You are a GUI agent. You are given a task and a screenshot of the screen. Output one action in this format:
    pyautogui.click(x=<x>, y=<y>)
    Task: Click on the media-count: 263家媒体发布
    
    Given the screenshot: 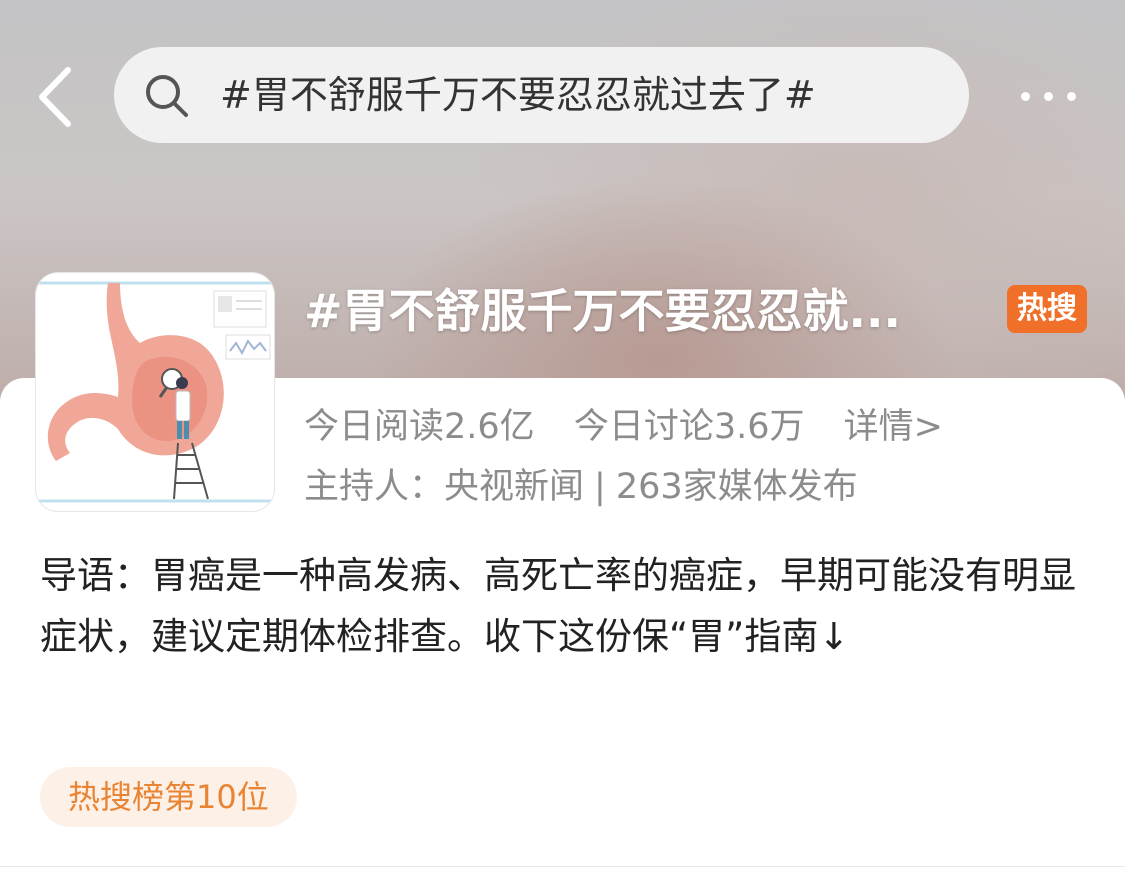 What is the action you would take?
    pyautogui.click(x=736, y=487)
    